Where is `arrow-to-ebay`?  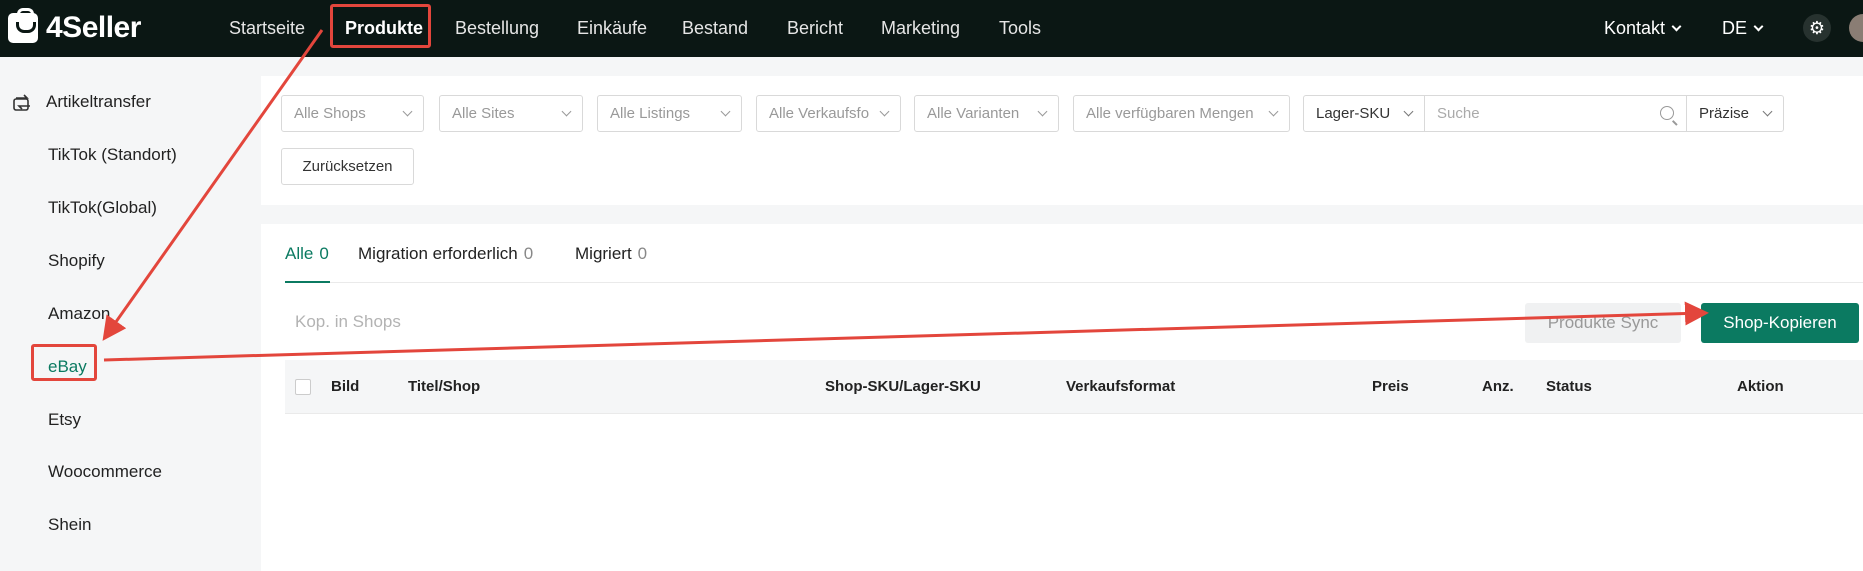
arrow-to-ebay is located at coordinates (213, 185).